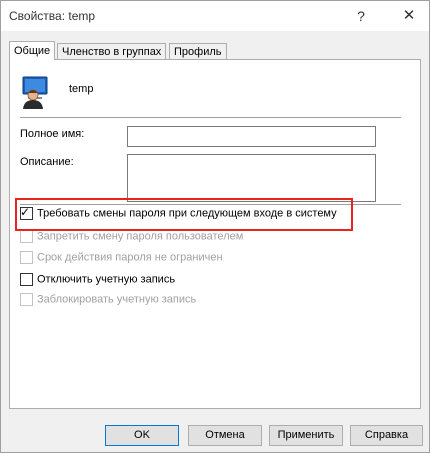  What do you see at coordinates (26, 299) in the screenshot?
I see `lock-account-checkbox` at bounding box center [26, 299].